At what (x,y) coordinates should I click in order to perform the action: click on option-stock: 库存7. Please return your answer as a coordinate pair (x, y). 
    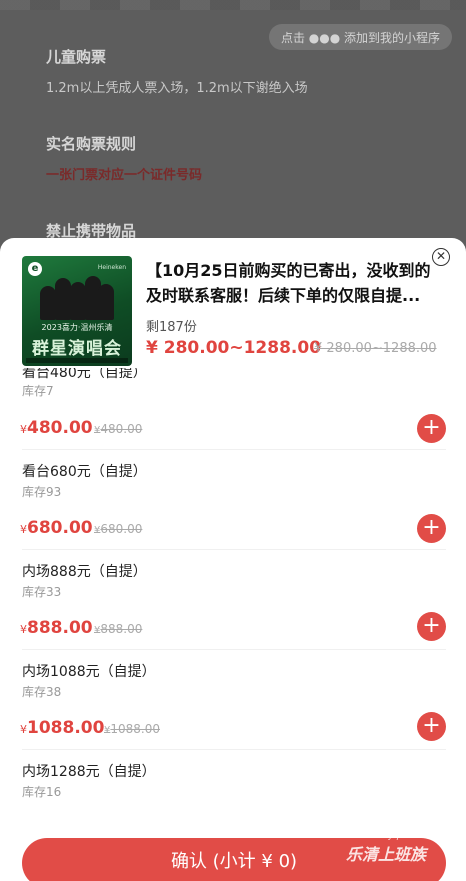
    Looking at the image, I should click on (38, 391).